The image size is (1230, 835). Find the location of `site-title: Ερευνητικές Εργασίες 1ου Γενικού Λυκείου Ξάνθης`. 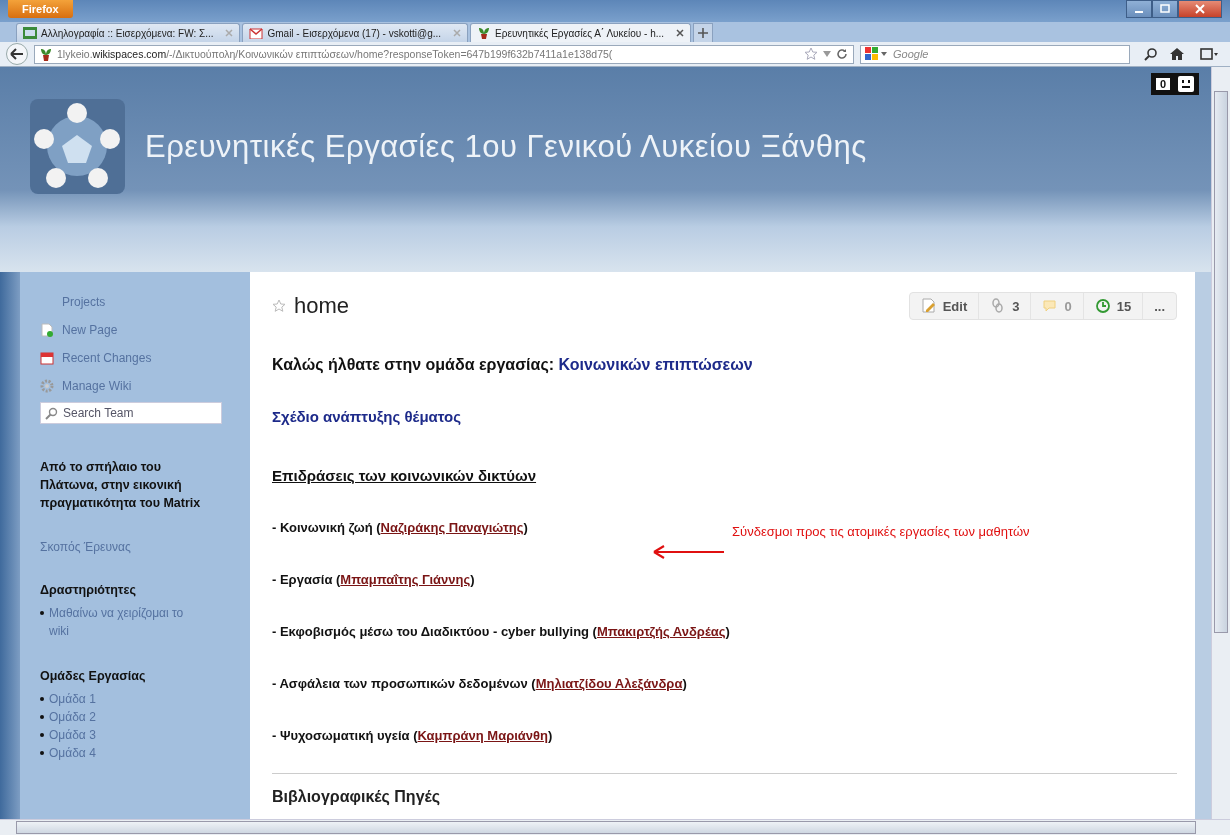

site-title: Ερευνητικές Εργασίες 1ου Γενικού Λυκείου Ξάνθης is located at coordinates (506, 146).